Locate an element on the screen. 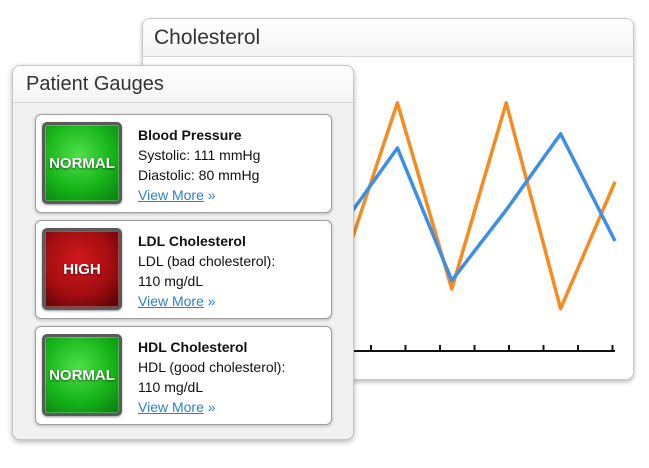 This screenshot has width=649, height=468. card-title: HDL Cholesterol is located at coordinates (193, 347).